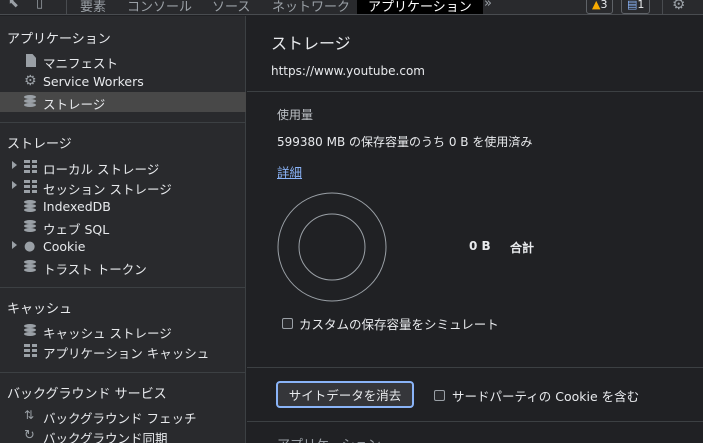  I want to click on pie-inner-ring, so click(332, 247).